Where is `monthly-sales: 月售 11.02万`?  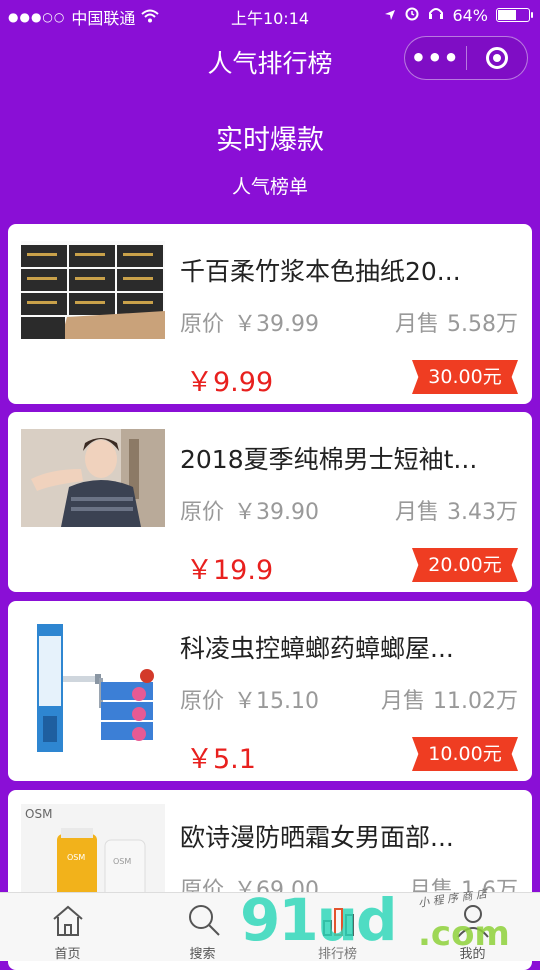
monthly-sales: 月售 11.02万 is located at coordinates (449, 701).